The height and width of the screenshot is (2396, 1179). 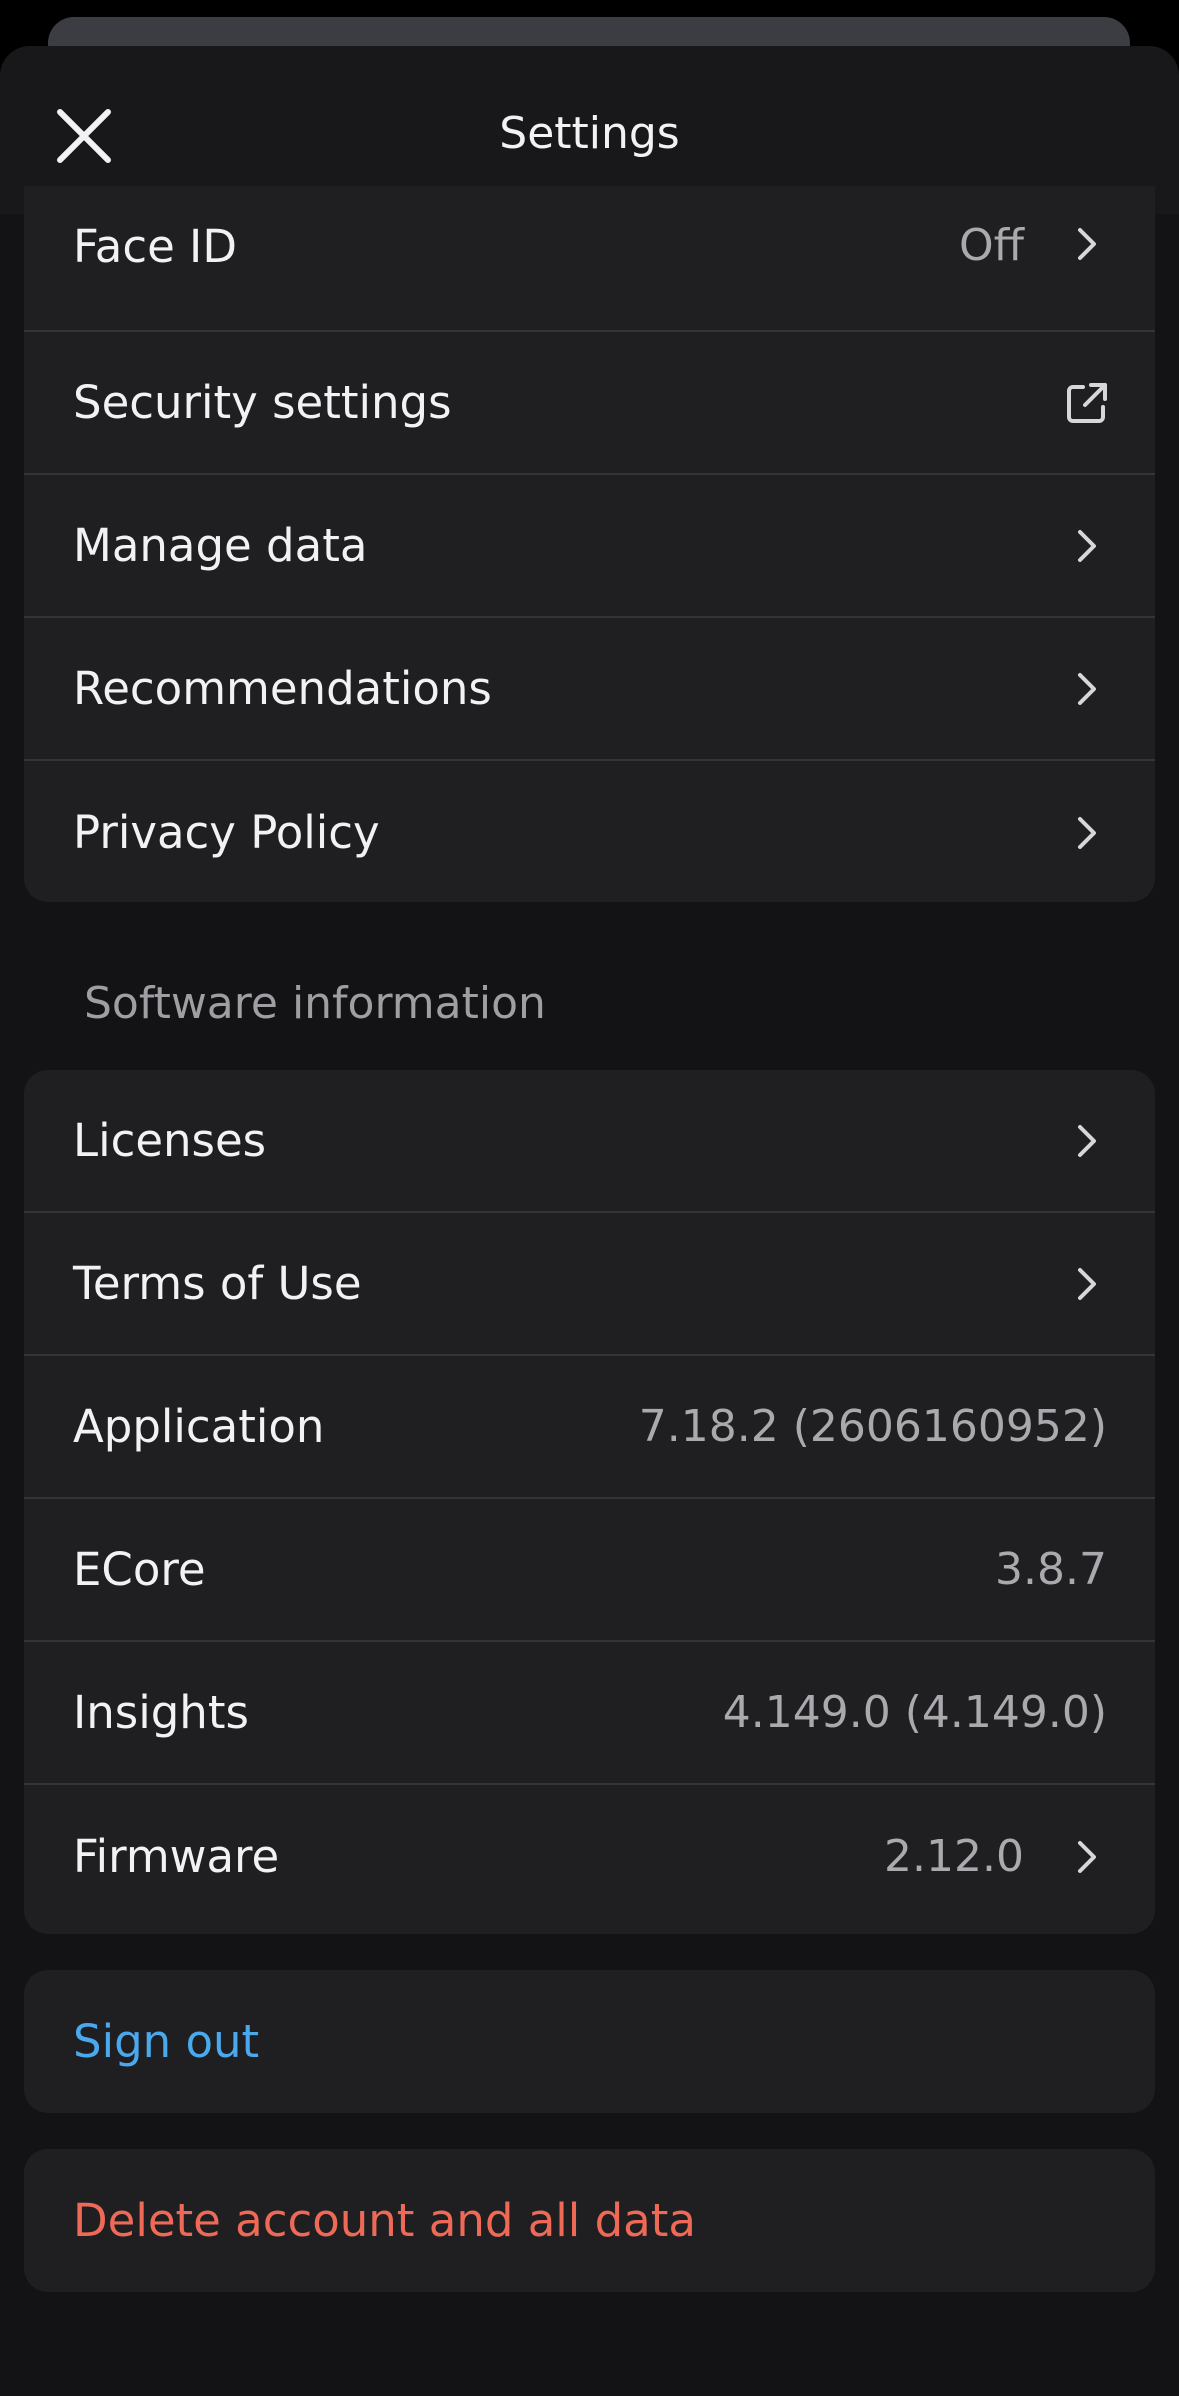 What do you see at coordinates (170, 1140) in the screenshot?
I see `licenses-label: Licenses` at bounding box center [170, 1140].